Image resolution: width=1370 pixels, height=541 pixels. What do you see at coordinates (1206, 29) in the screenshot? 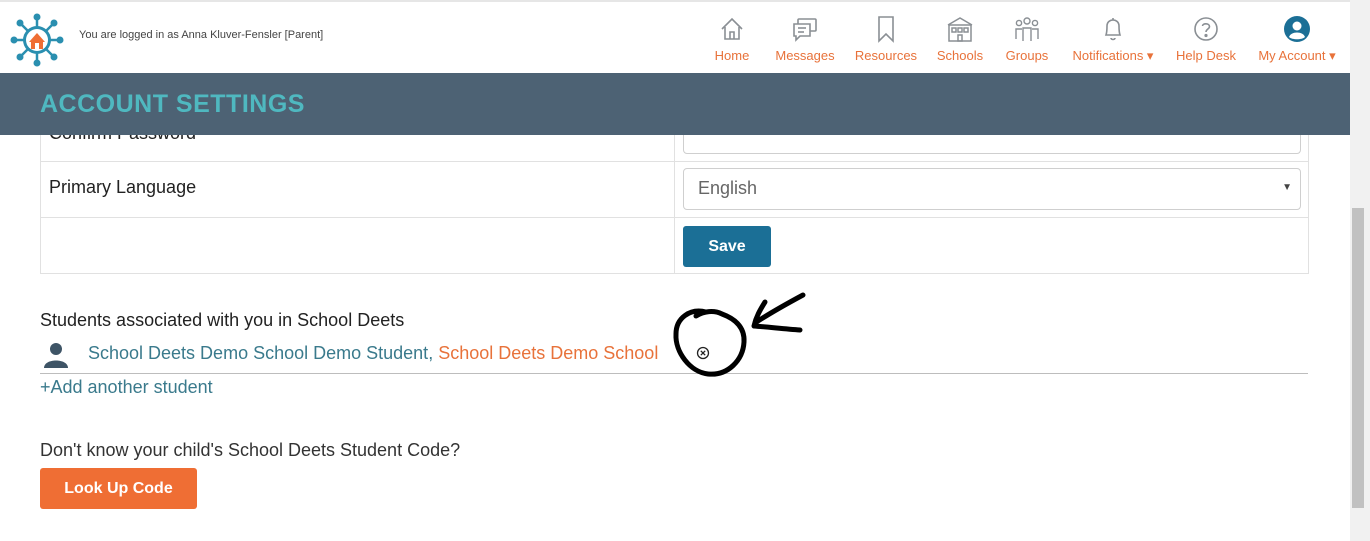
I see `help-icon` at bounding box center [1206, 29].